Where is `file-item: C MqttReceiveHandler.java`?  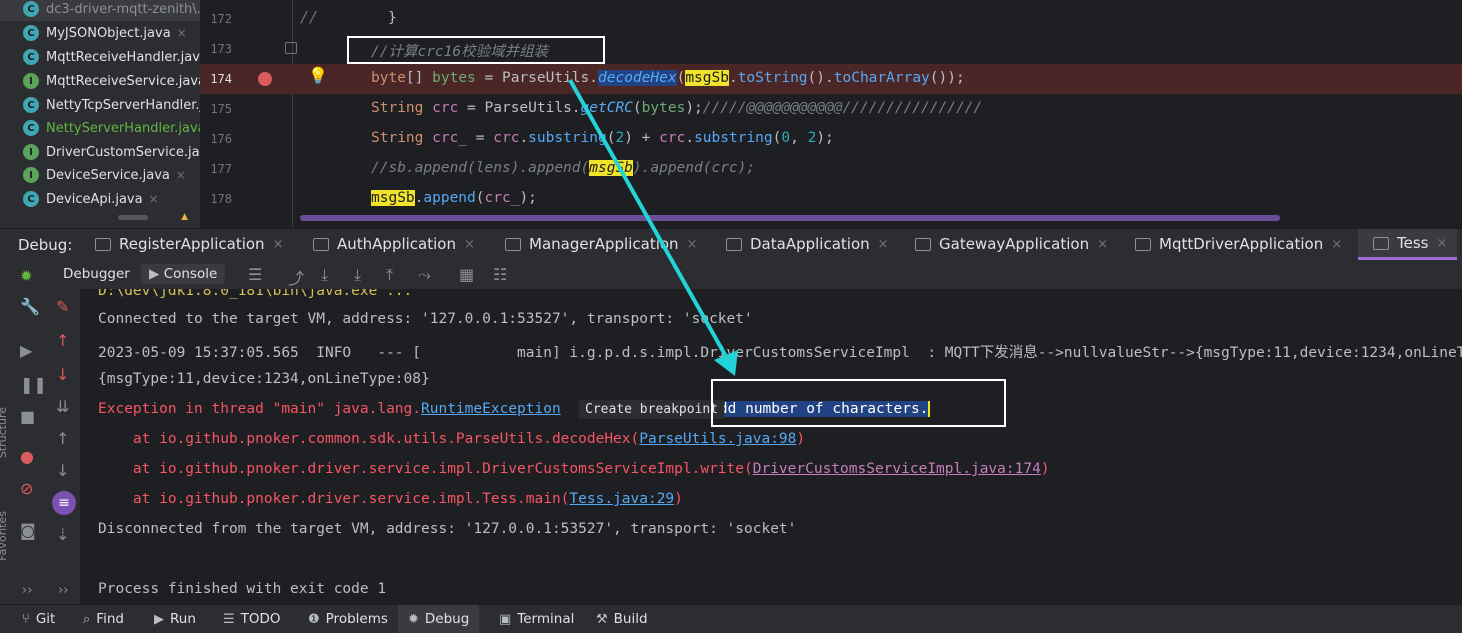
file-item: C MqttReceiveHandler.java is located at coordinates (100, 57).